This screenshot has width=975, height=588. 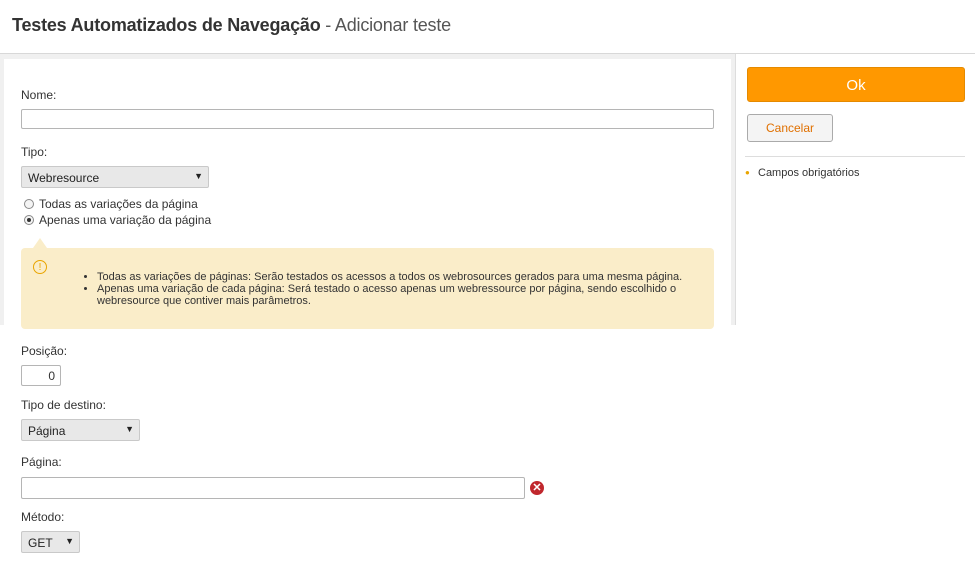 I want to click on tooltip-pointer, so click(x=40, y=243).